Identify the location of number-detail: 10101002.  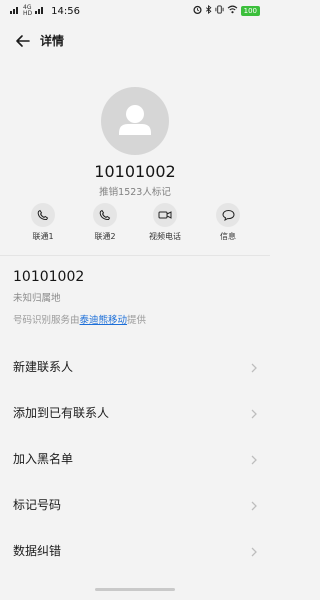
(48, 277).